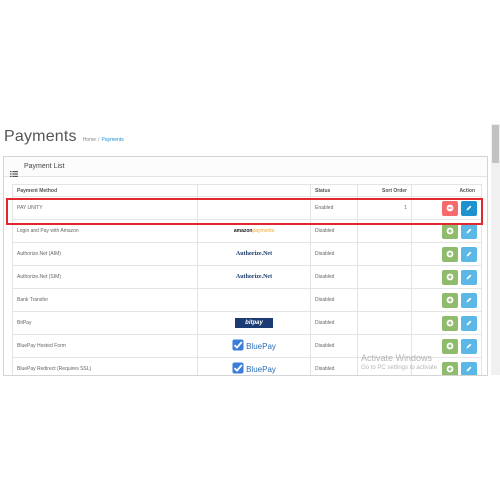 This screenshot has width=500, height=500. I want to click on payment-method-name: BluePay Hosted Form, so click(105, 346).